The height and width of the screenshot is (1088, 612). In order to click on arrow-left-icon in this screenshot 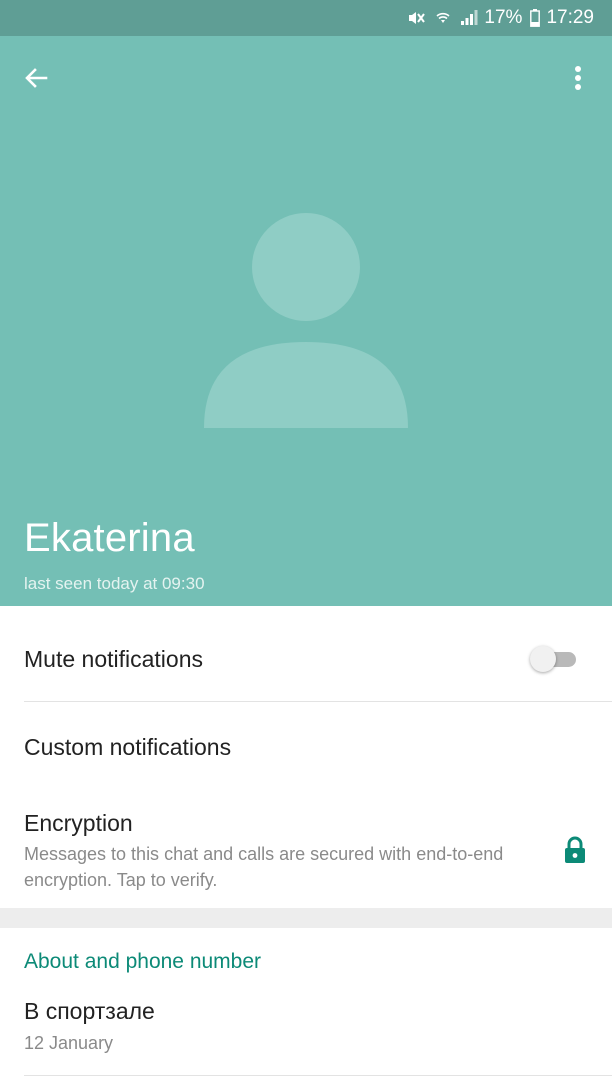, I will do `click(36, 78)`.